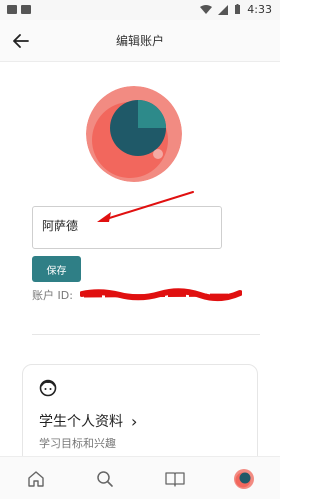 This screenshot has width=320, height=499. I want to click on profile-avatar-icon, so click(244, 479).